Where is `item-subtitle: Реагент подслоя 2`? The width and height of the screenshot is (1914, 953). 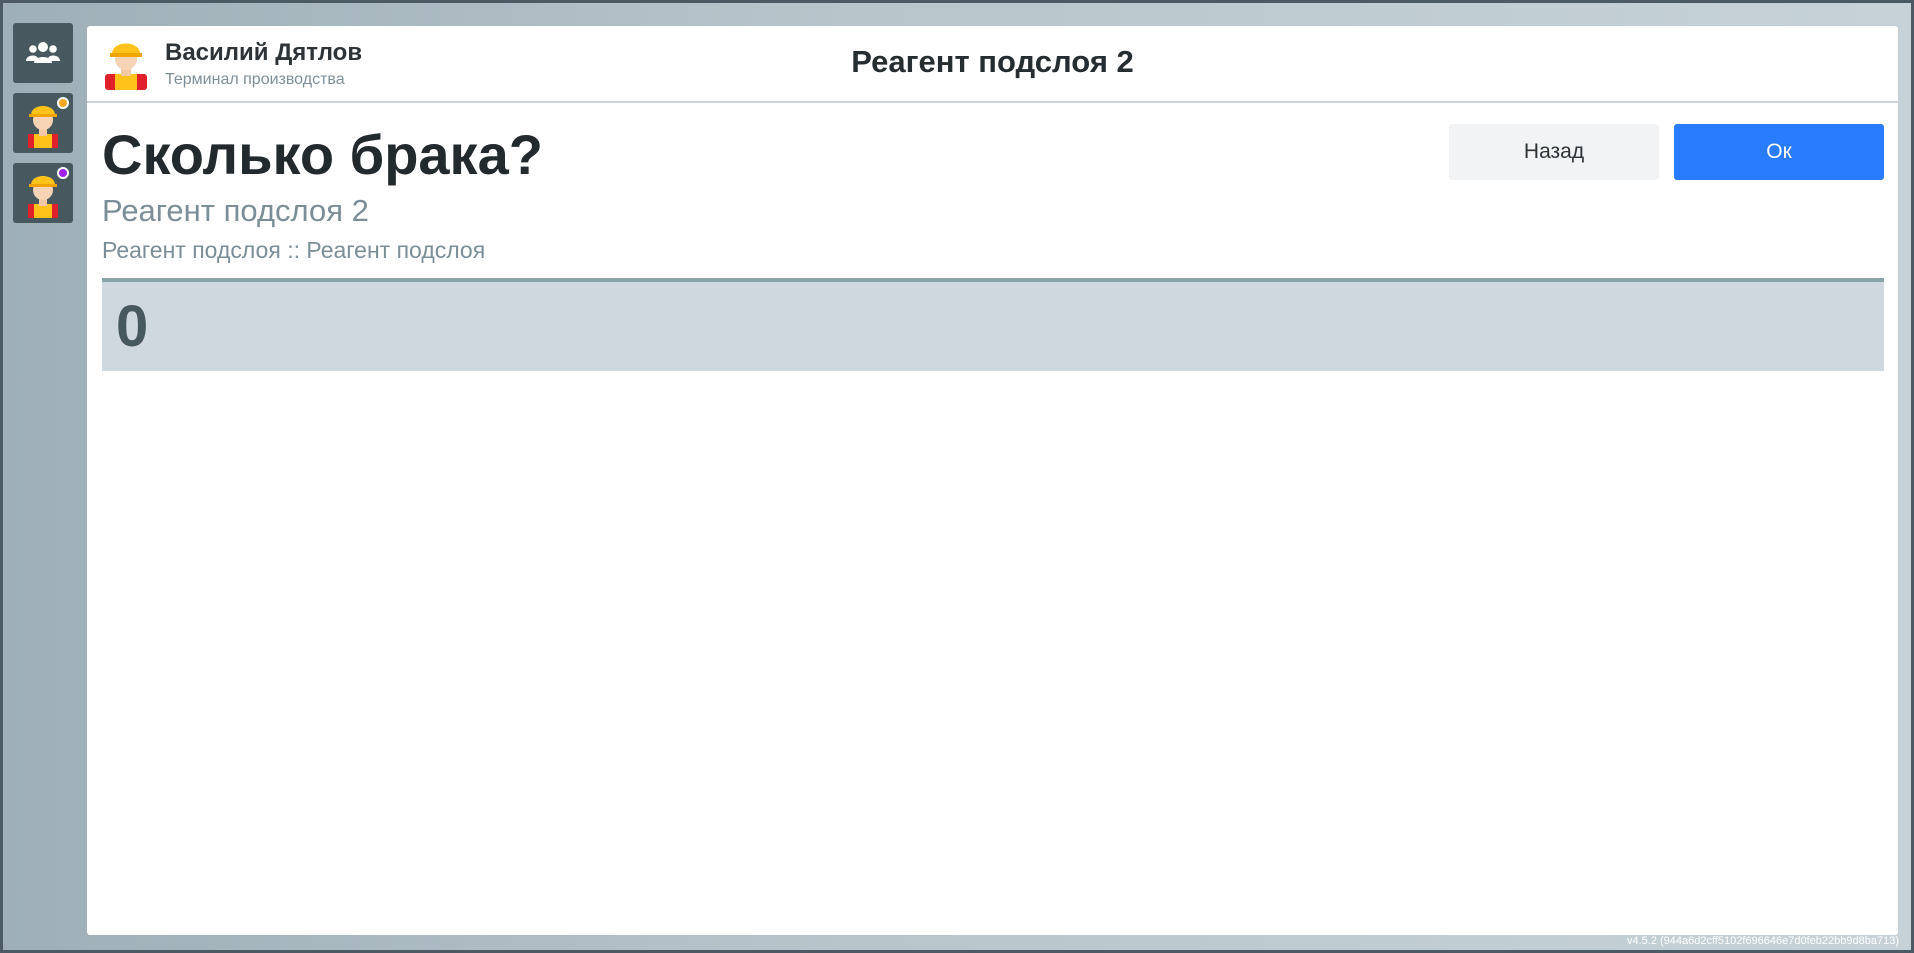
item-subtitle: Реагент подслоя 2 is located at coordinates (235, 210).